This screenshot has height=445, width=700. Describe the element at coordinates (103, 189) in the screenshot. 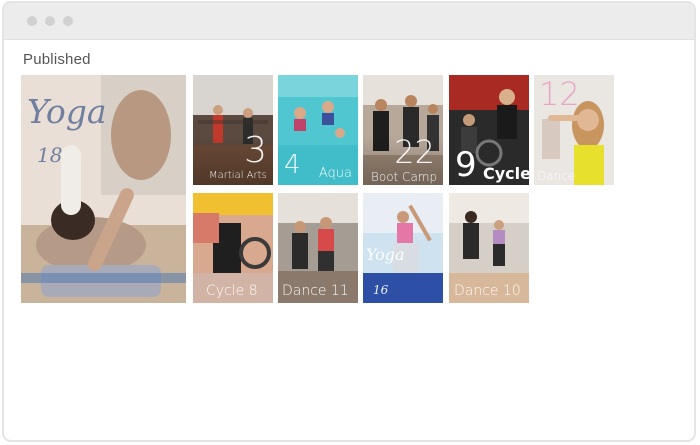

I see `tile-yoga-18: Yoga 18` at that location.